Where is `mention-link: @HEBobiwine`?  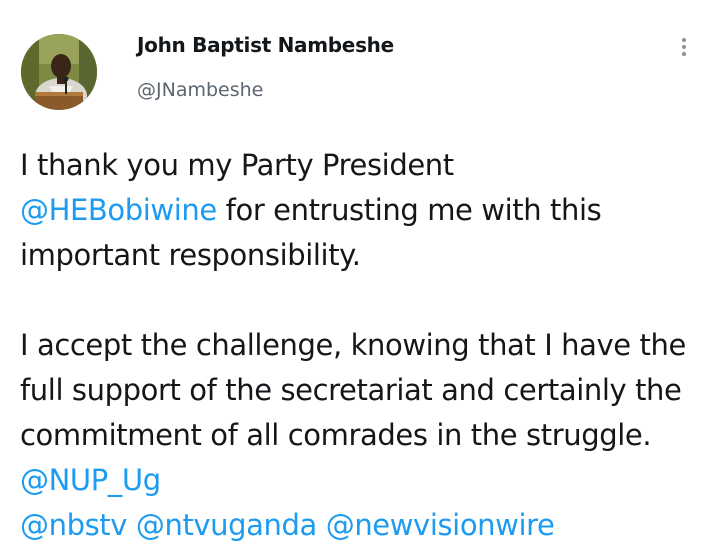 mention-link: @HEBobiwine is located at coordinates (118, 210).